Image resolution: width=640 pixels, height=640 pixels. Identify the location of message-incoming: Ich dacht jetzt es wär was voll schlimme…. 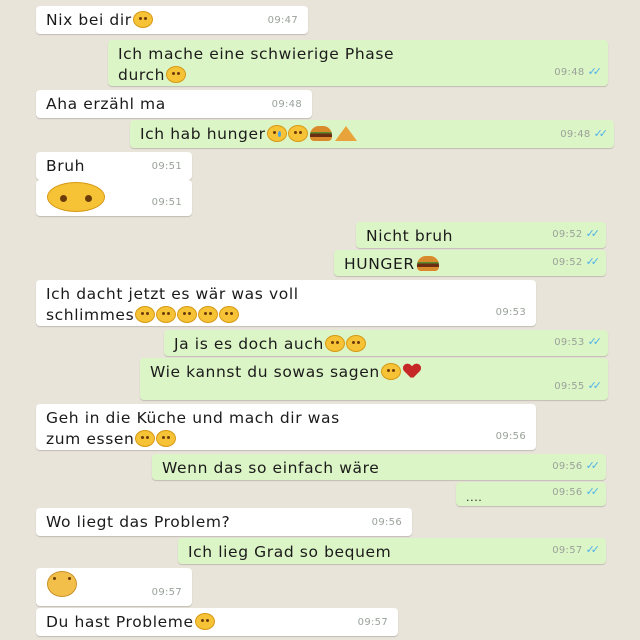
(286, 303).